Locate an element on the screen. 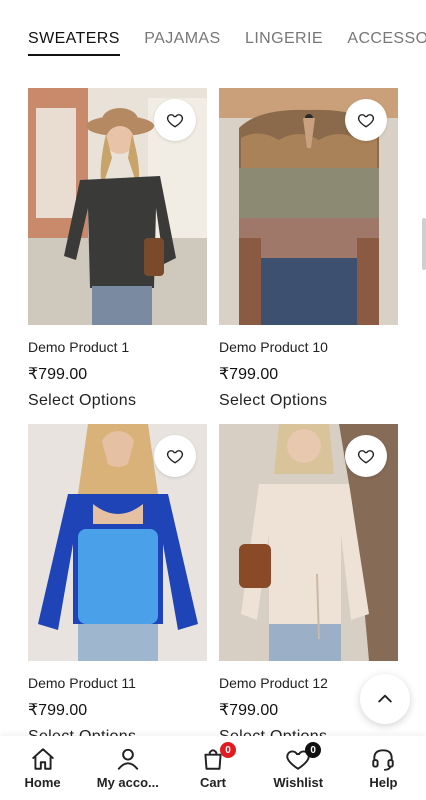 Image resolution: width=426 pixels, height=800 pixels. bottom-navigation: Home My acco... 0 Cart 0 Wishlist Help is located at coordinates (213, 768).